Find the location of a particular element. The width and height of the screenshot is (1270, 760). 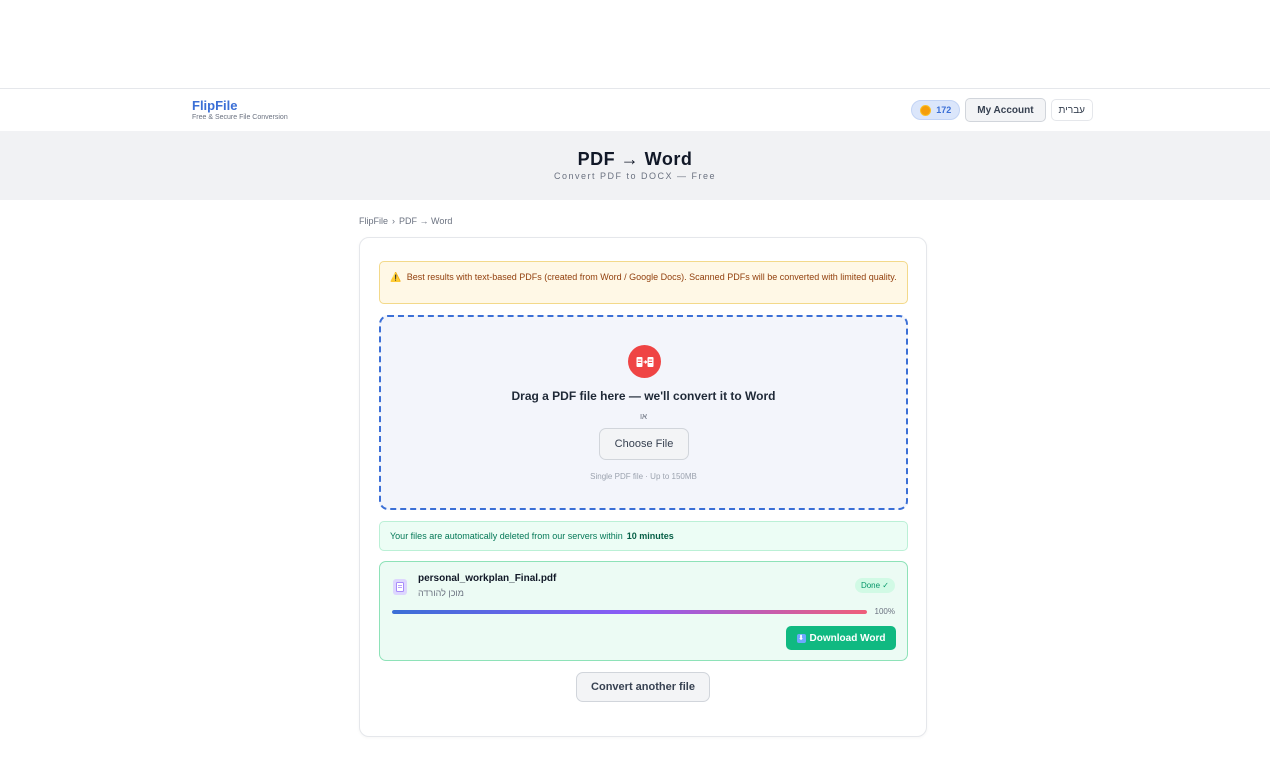

top-blank-area is located at coordinates (635, 44).